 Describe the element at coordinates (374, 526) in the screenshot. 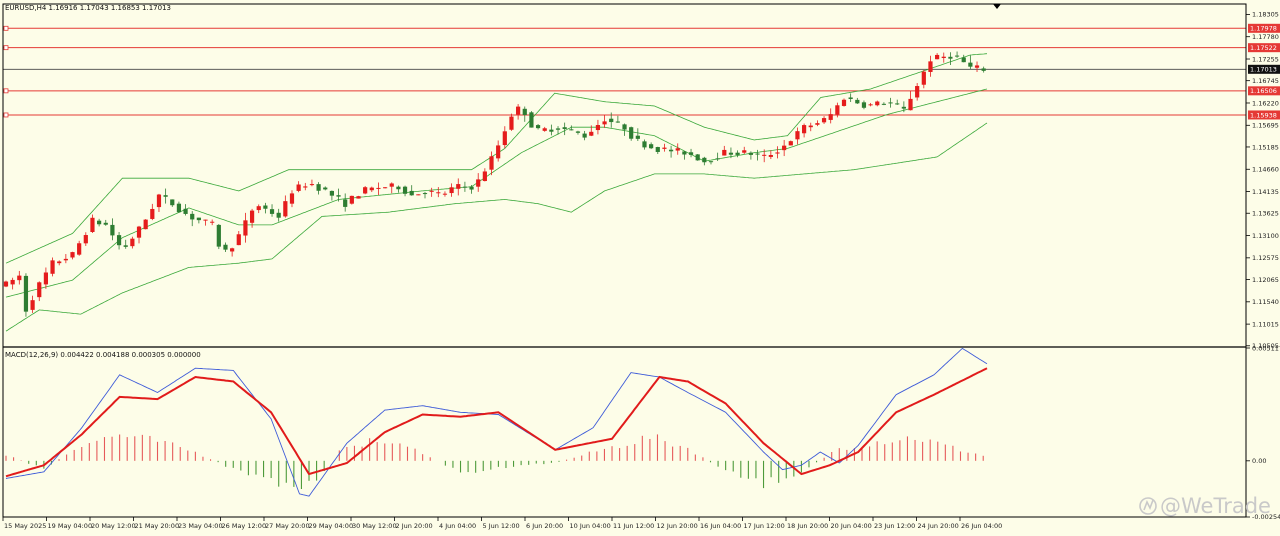

I see `time-tick-label: 30 May 12:00` at that location.